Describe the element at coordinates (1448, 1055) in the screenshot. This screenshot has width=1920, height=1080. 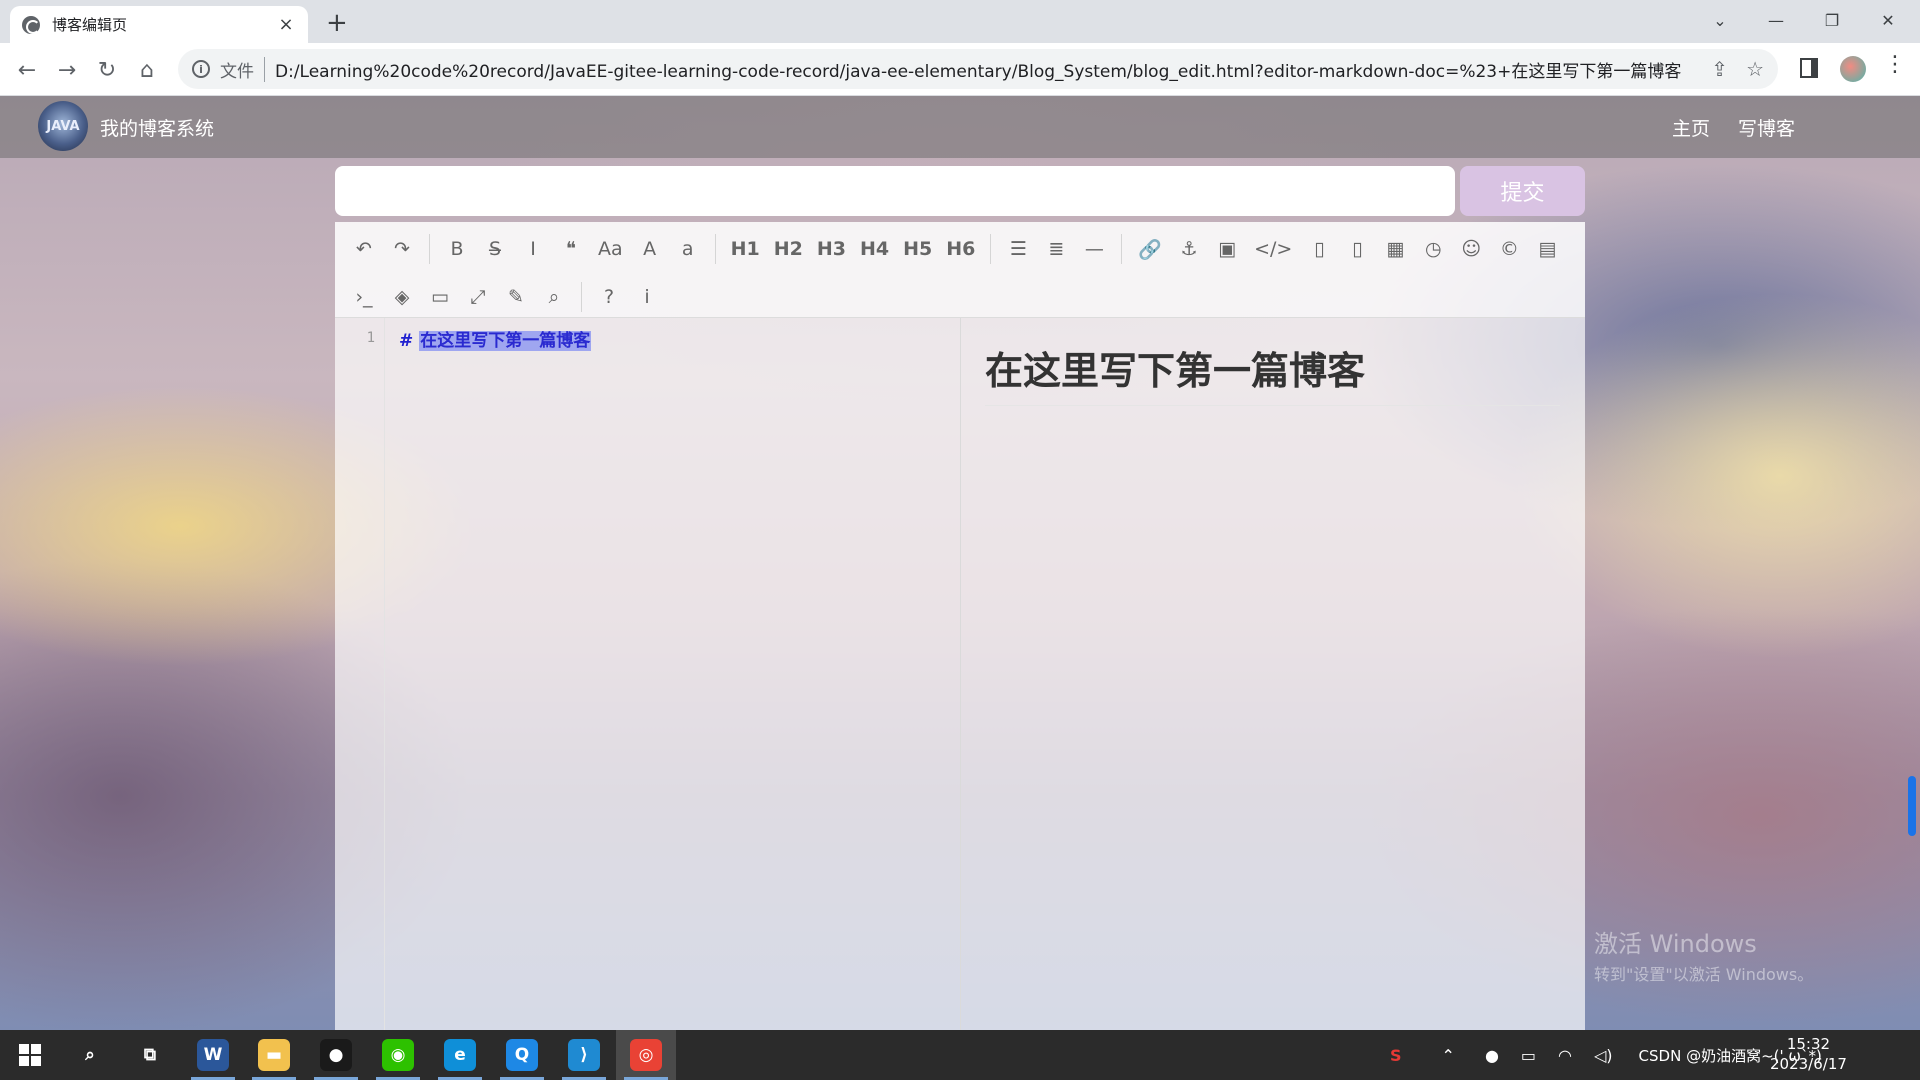
I see `chevron-up-icon: ⌃` at that location.